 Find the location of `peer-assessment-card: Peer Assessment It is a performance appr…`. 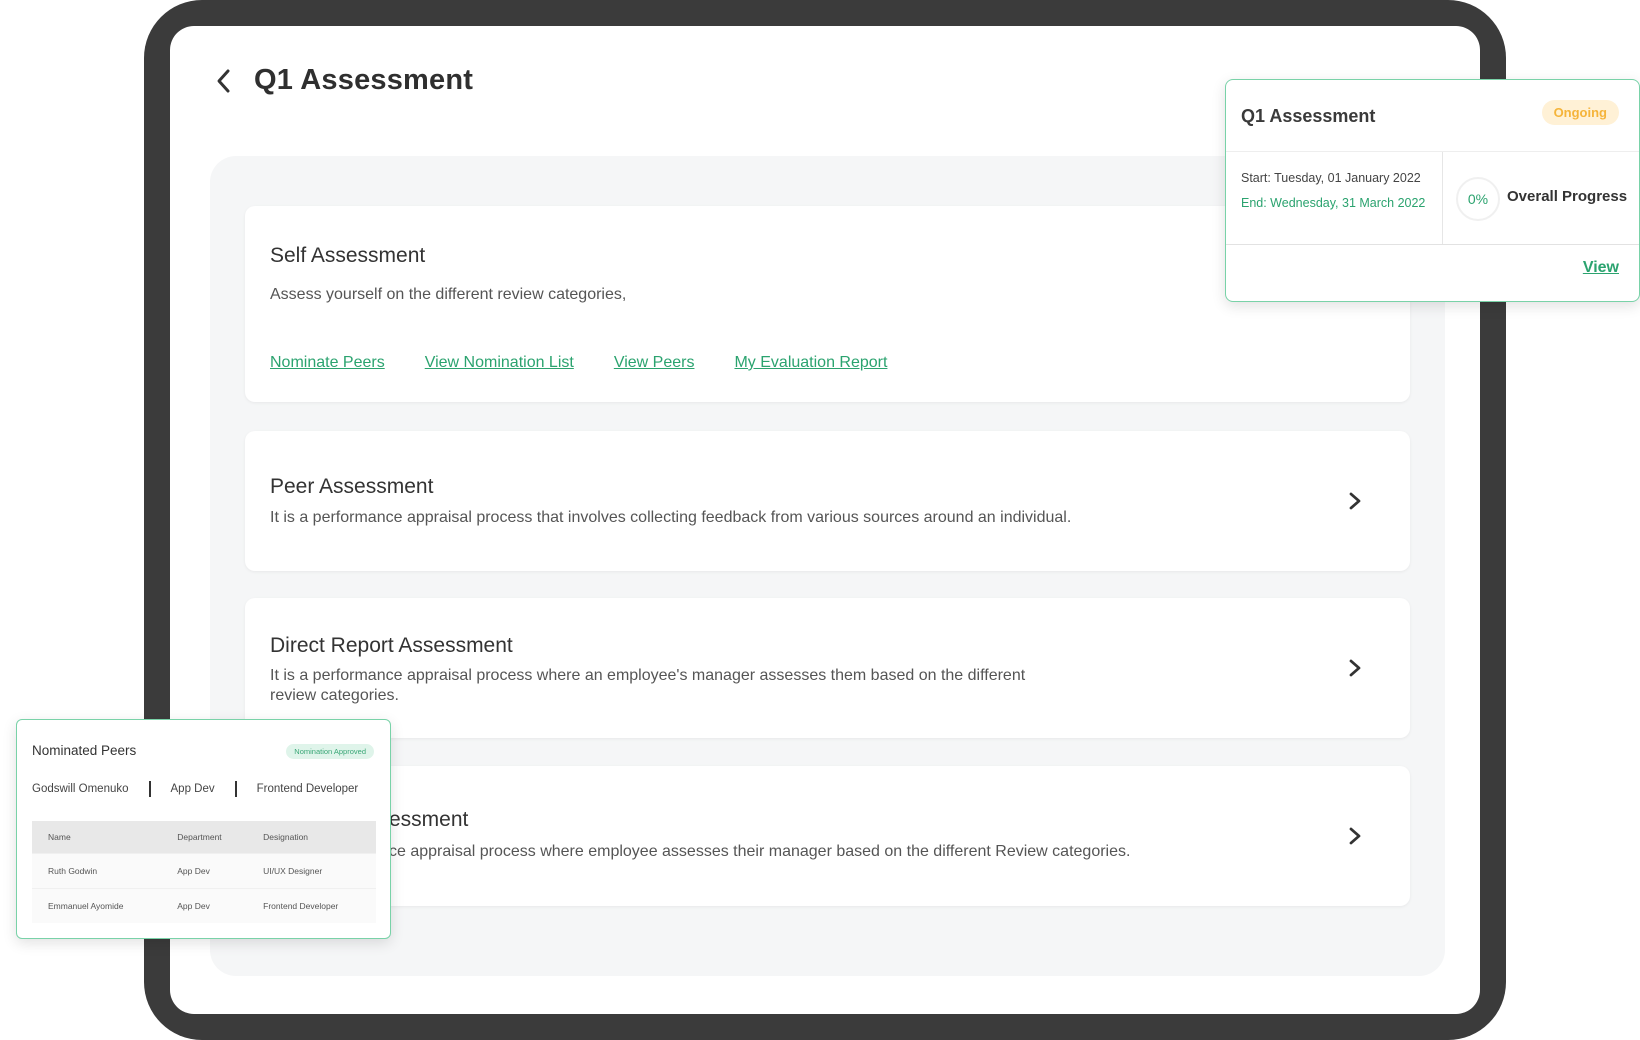

peer-assessment-card: Peer Assessment It is a performance appr… is located at coordinates (827, 501).